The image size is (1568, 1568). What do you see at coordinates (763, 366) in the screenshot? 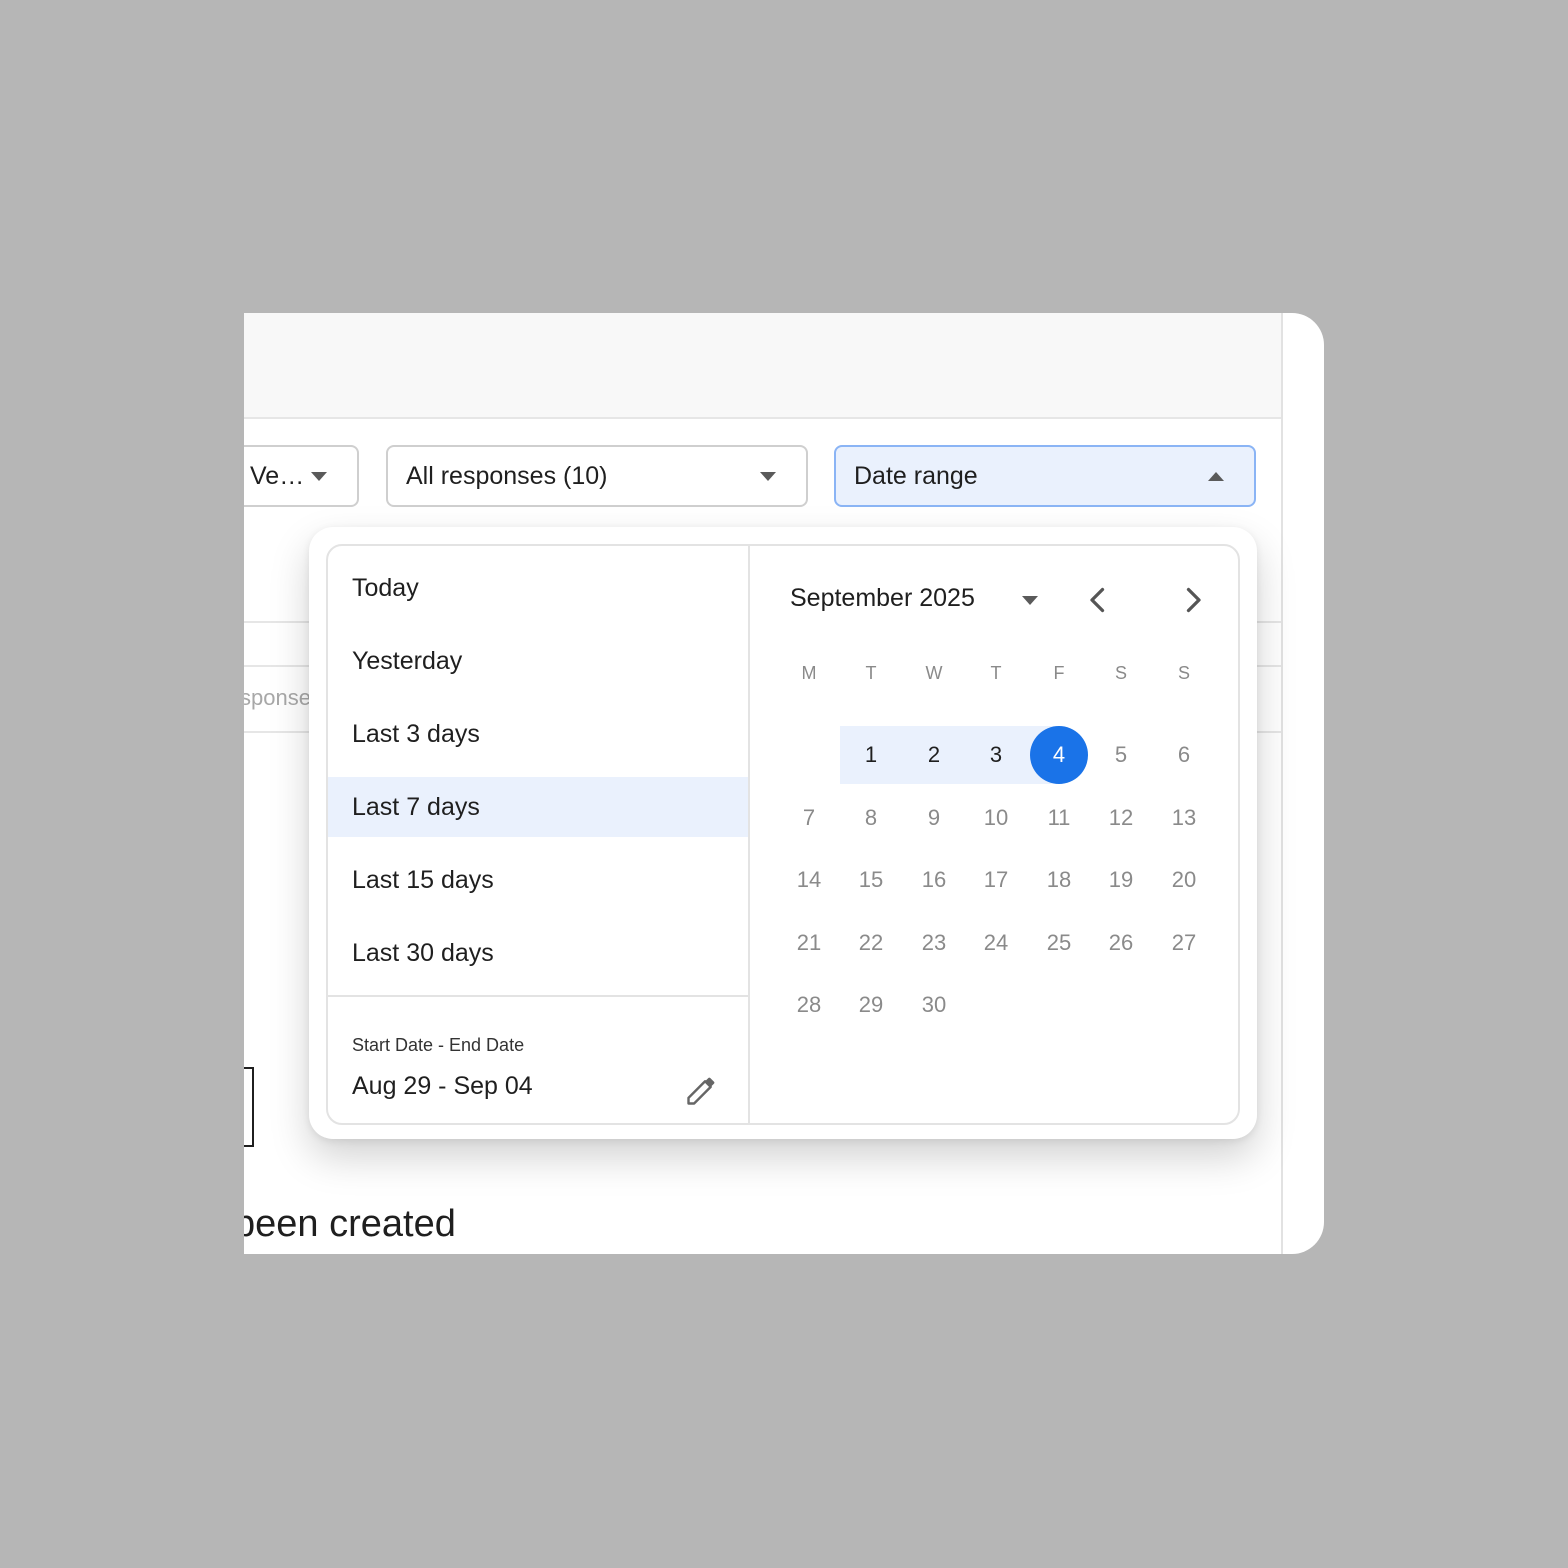
I see `header-band` at bounding box center [763, 366].